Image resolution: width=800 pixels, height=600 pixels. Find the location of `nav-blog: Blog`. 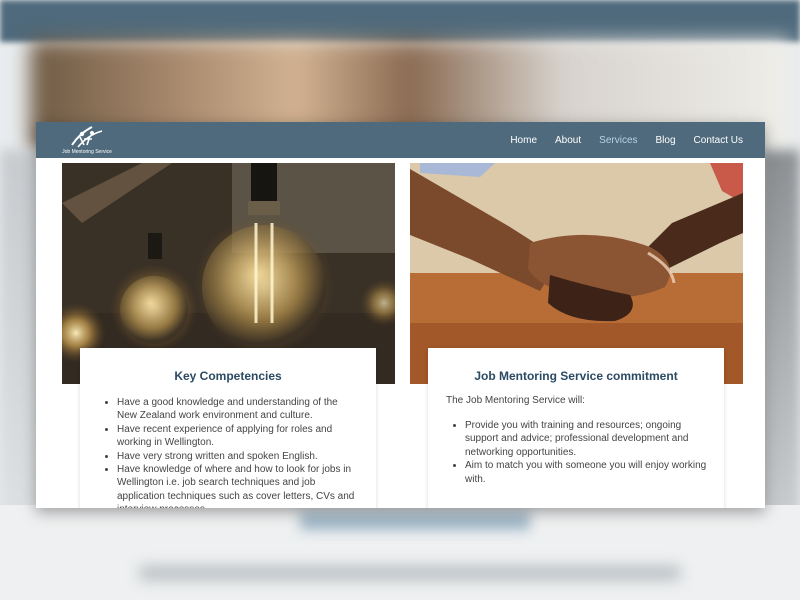

nav-blog: Blog is located at coordinates (666, 140).